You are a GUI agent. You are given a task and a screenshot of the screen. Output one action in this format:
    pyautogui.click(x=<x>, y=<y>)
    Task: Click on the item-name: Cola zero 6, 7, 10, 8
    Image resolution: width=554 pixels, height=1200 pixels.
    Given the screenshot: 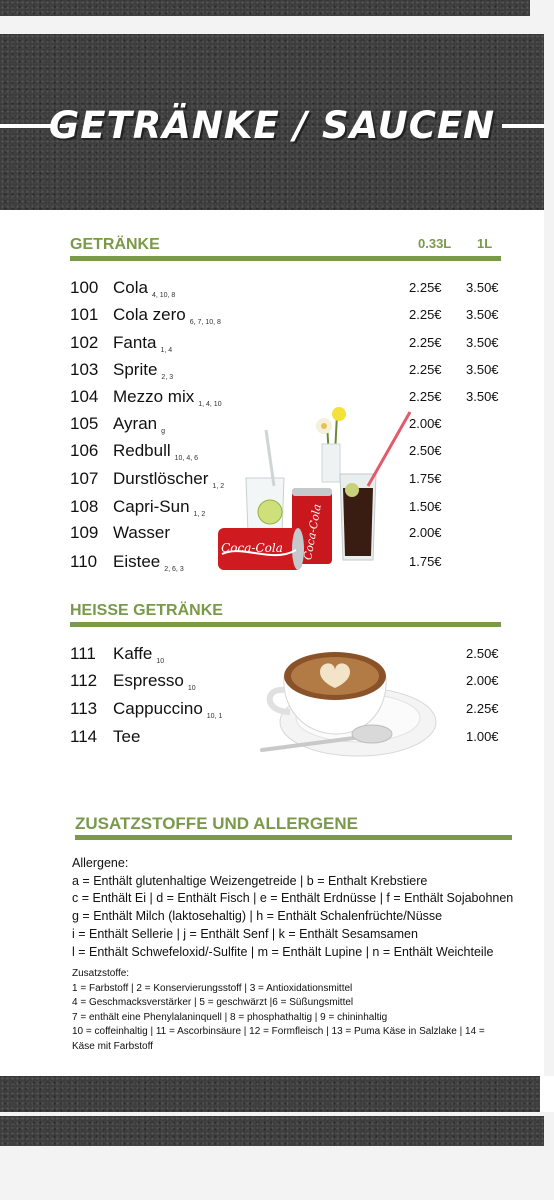 What is the action you would take?
    pyautogui.click(x=167, y=315)
    